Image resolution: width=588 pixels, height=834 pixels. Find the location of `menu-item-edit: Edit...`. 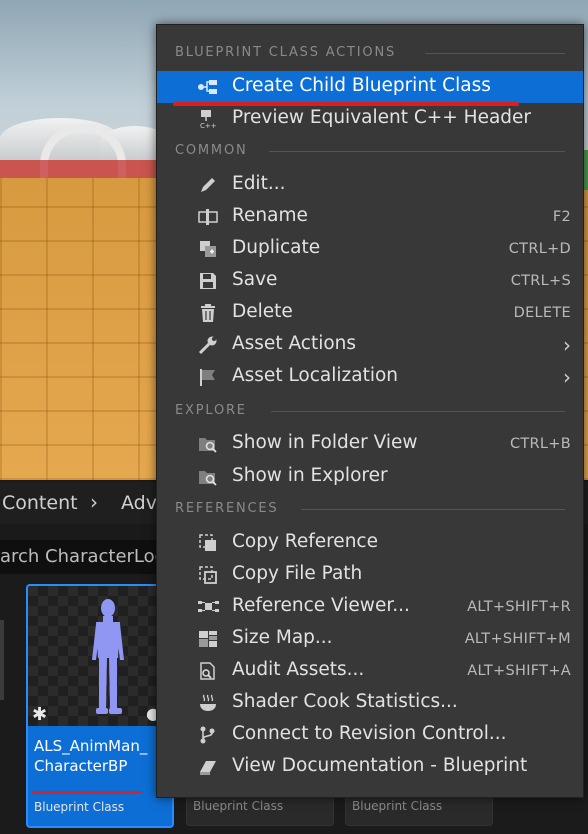

menu-item-edit: Edit... is located at coordinates (370, 185).